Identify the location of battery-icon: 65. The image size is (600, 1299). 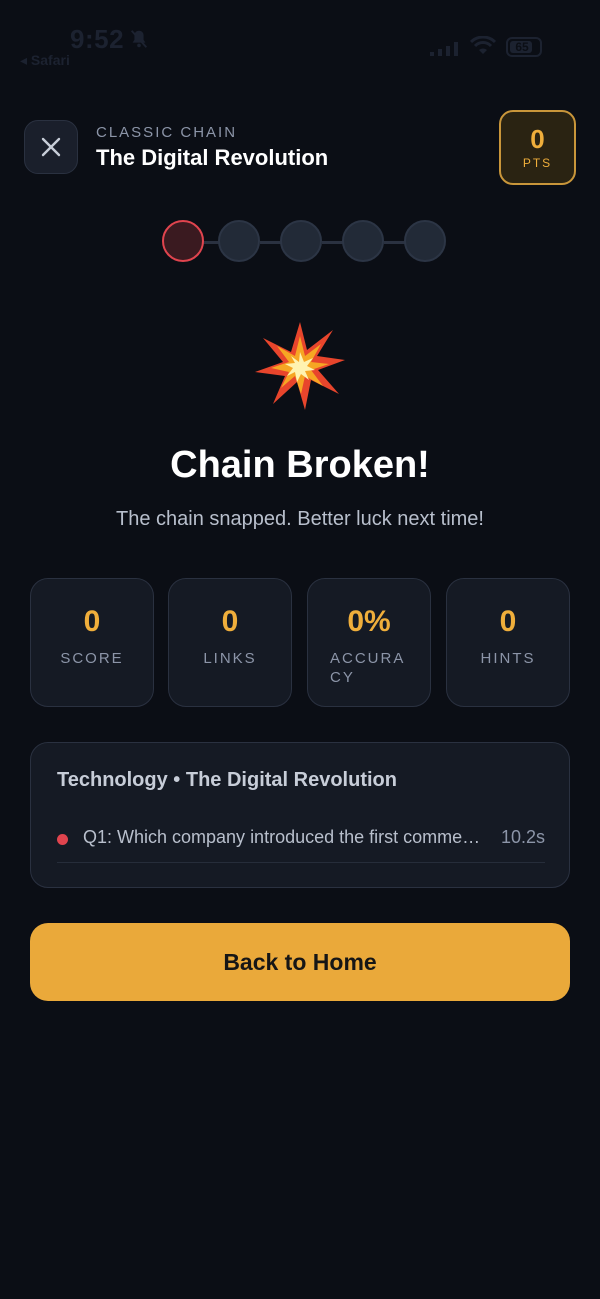
(524, 47).